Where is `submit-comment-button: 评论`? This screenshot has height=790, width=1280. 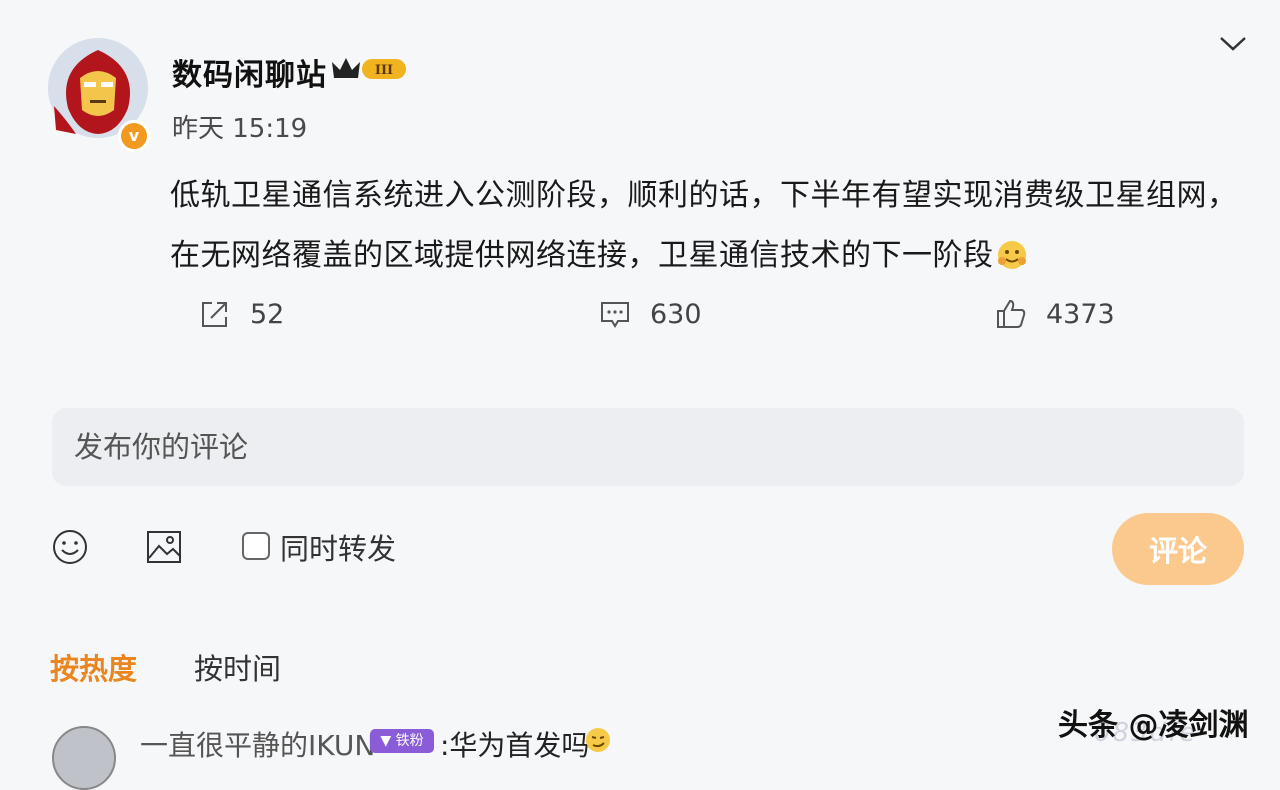 submit-comment-button: 评论 is located at coordinates (1178, 549).